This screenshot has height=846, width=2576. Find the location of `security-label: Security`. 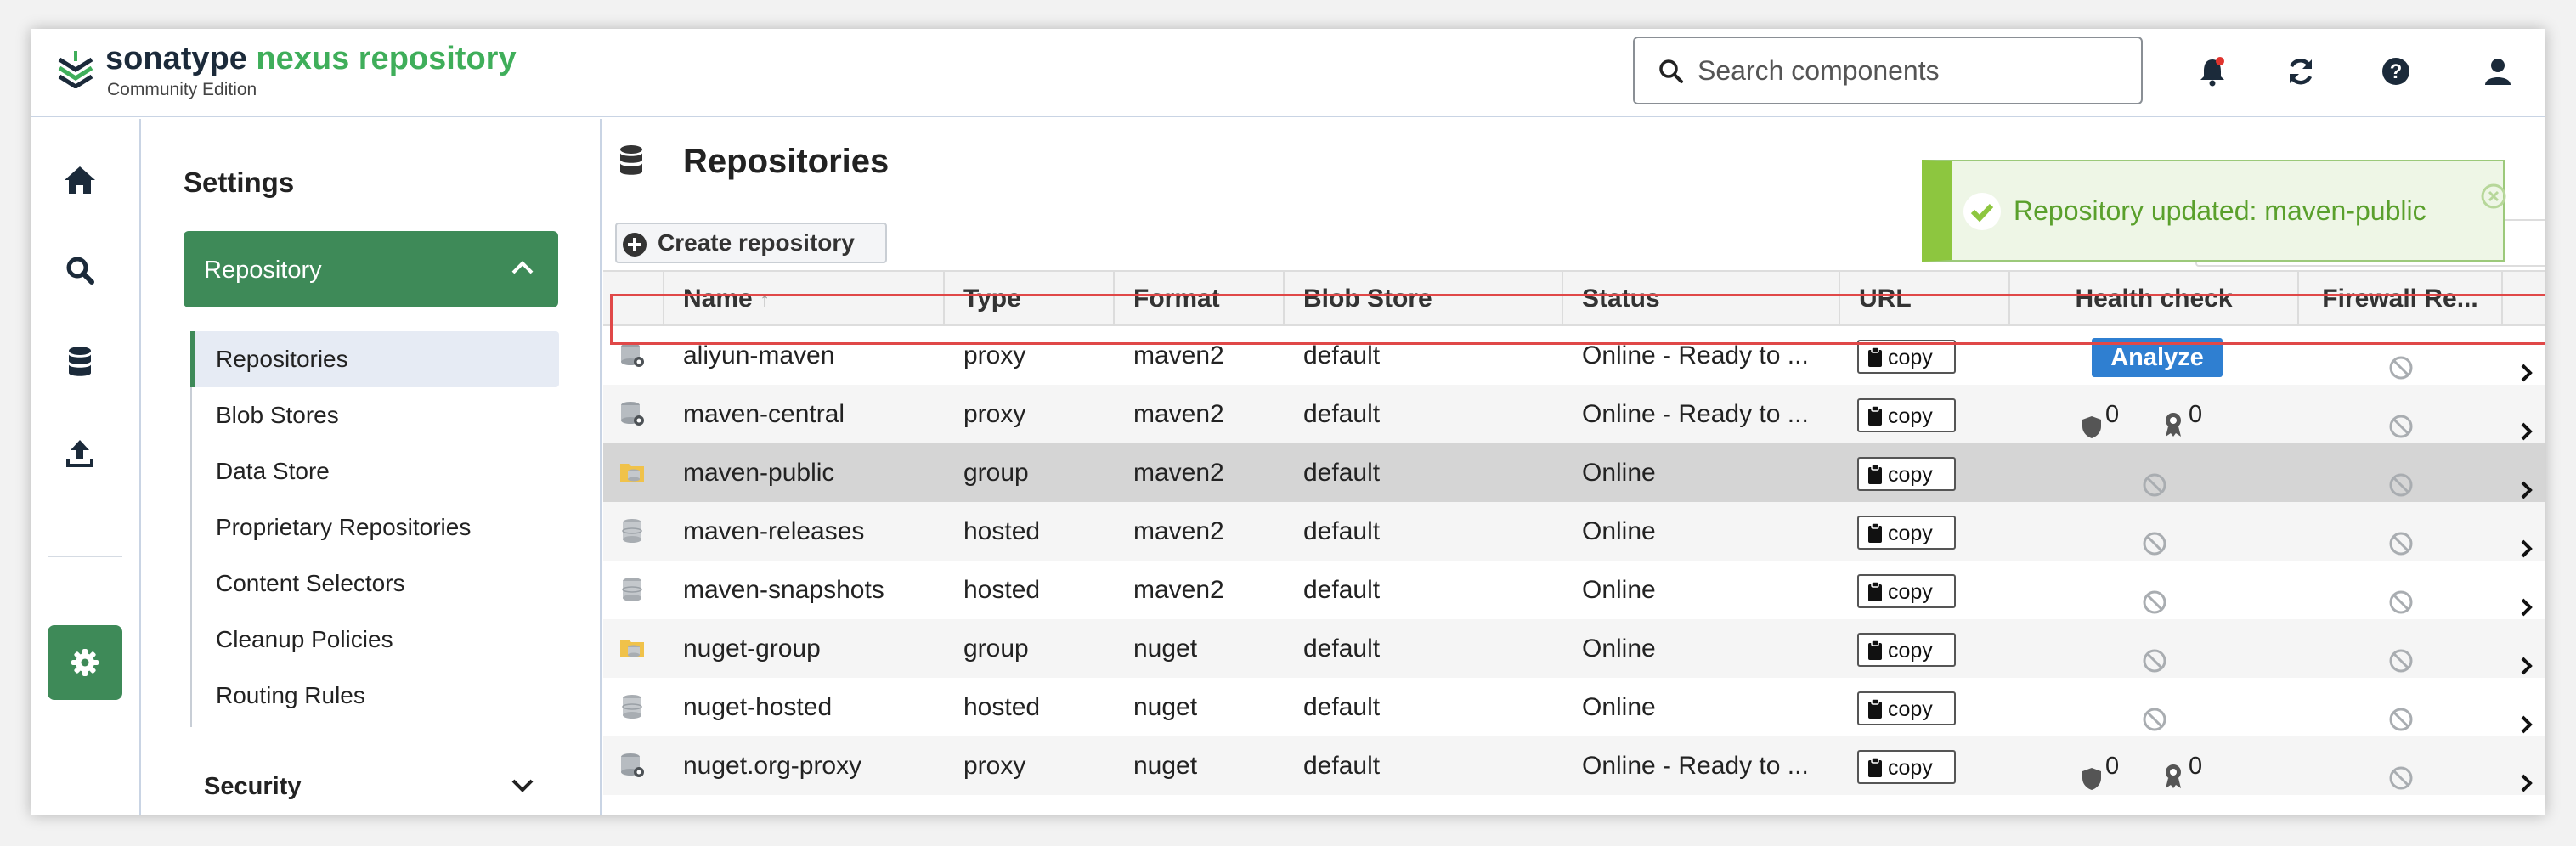

security-label: Security is located at coordinates (253, 786).